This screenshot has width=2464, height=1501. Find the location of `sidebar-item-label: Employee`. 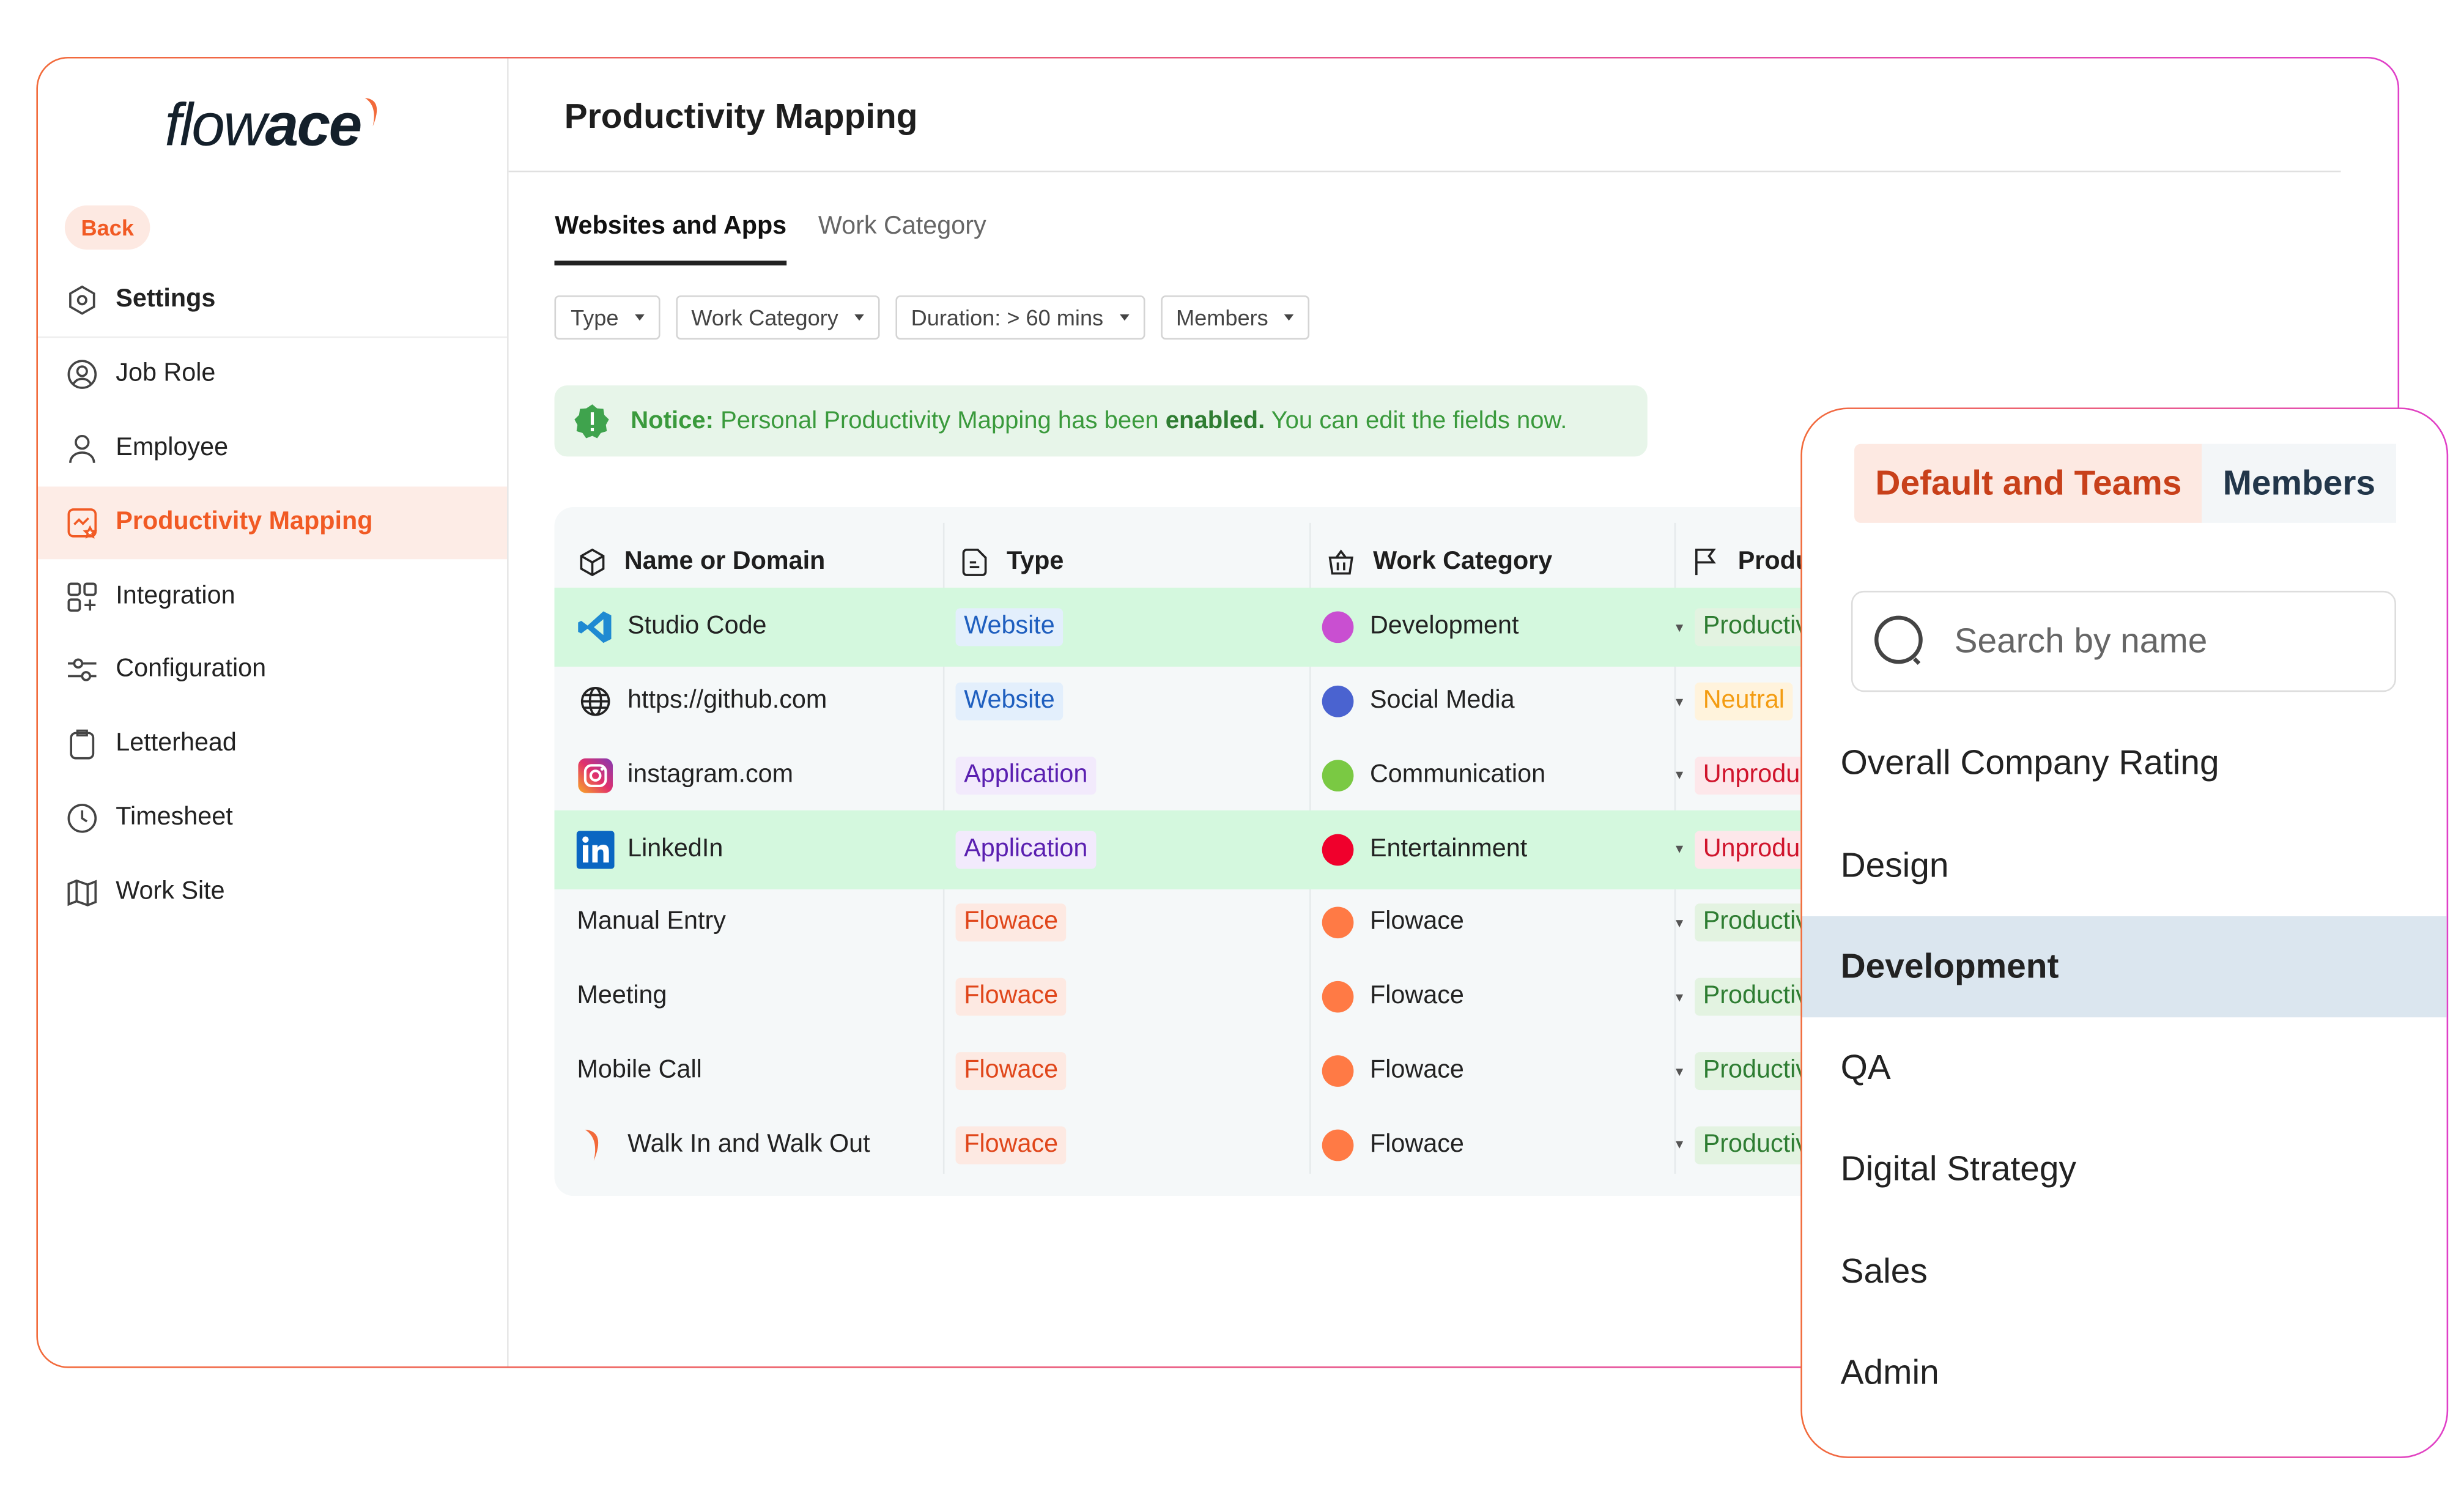

sidebar-item-label: Employee is located at coordinates (172, 448).